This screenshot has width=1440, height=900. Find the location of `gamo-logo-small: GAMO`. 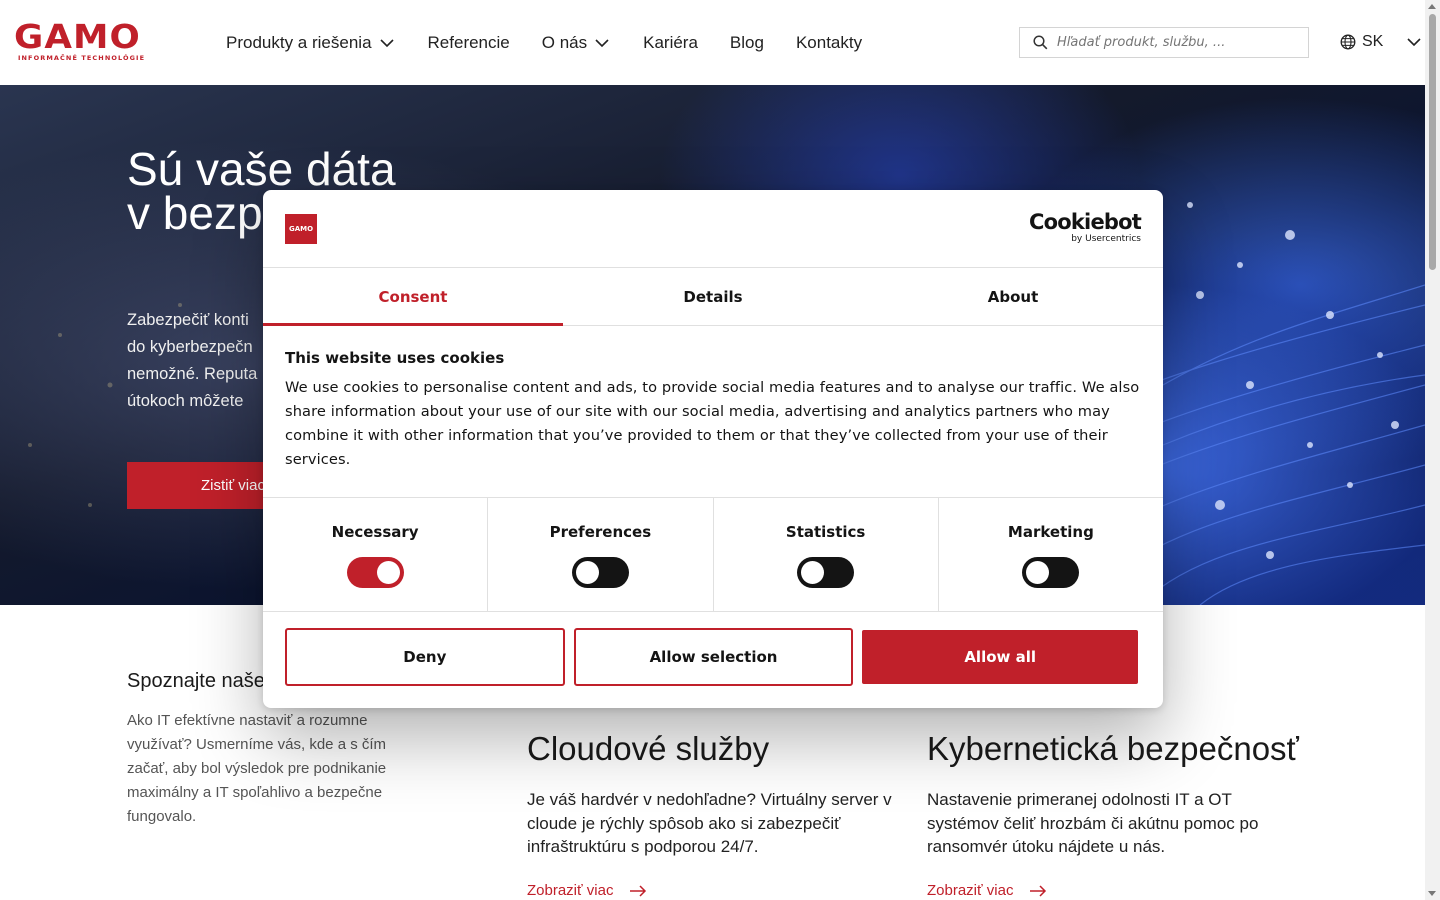

gamo-logo-small: GAMO is located at coordinates (301, 229).